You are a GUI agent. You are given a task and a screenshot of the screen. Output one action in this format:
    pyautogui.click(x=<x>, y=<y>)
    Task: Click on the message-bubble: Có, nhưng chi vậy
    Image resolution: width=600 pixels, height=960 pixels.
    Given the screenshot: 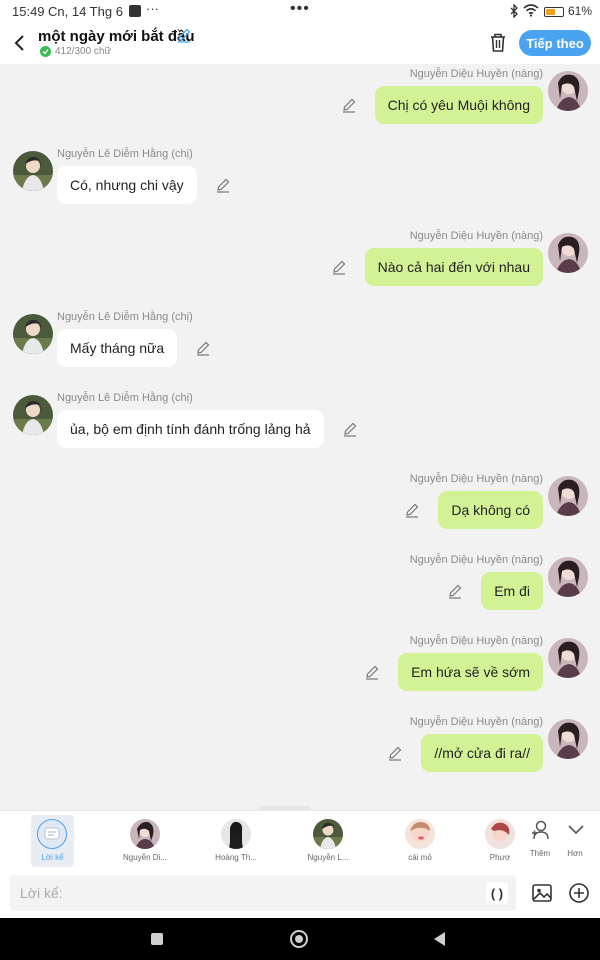 What is the action you would take?
    pyautogui.click(x=127, y=185)
    